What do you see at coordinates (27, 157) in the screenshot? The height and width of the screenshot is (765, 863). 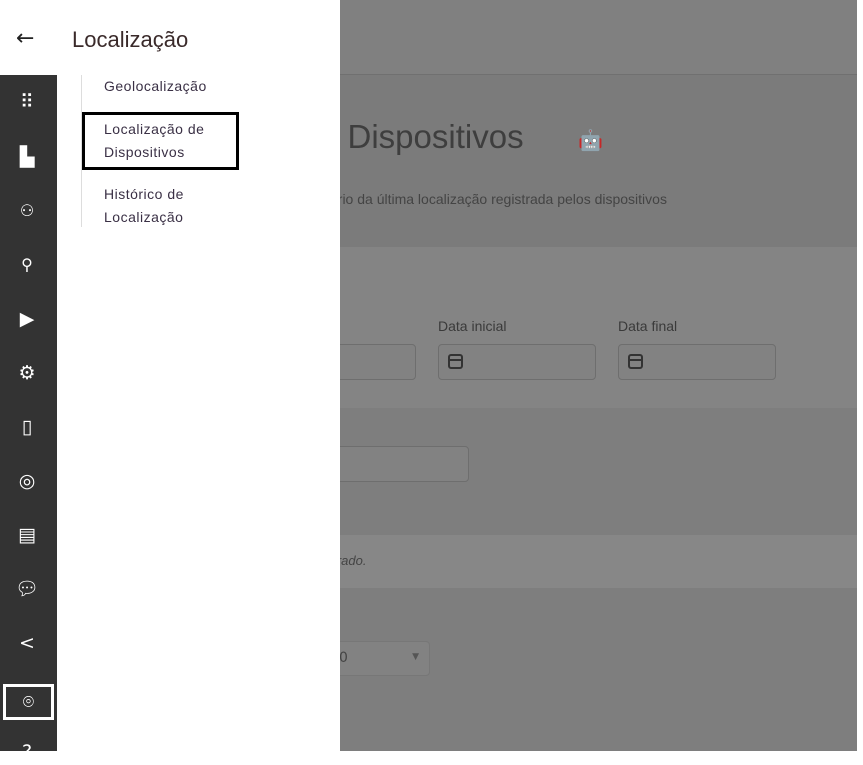 I see `buildings-icon: ▙` at bounding box center [27, 157].